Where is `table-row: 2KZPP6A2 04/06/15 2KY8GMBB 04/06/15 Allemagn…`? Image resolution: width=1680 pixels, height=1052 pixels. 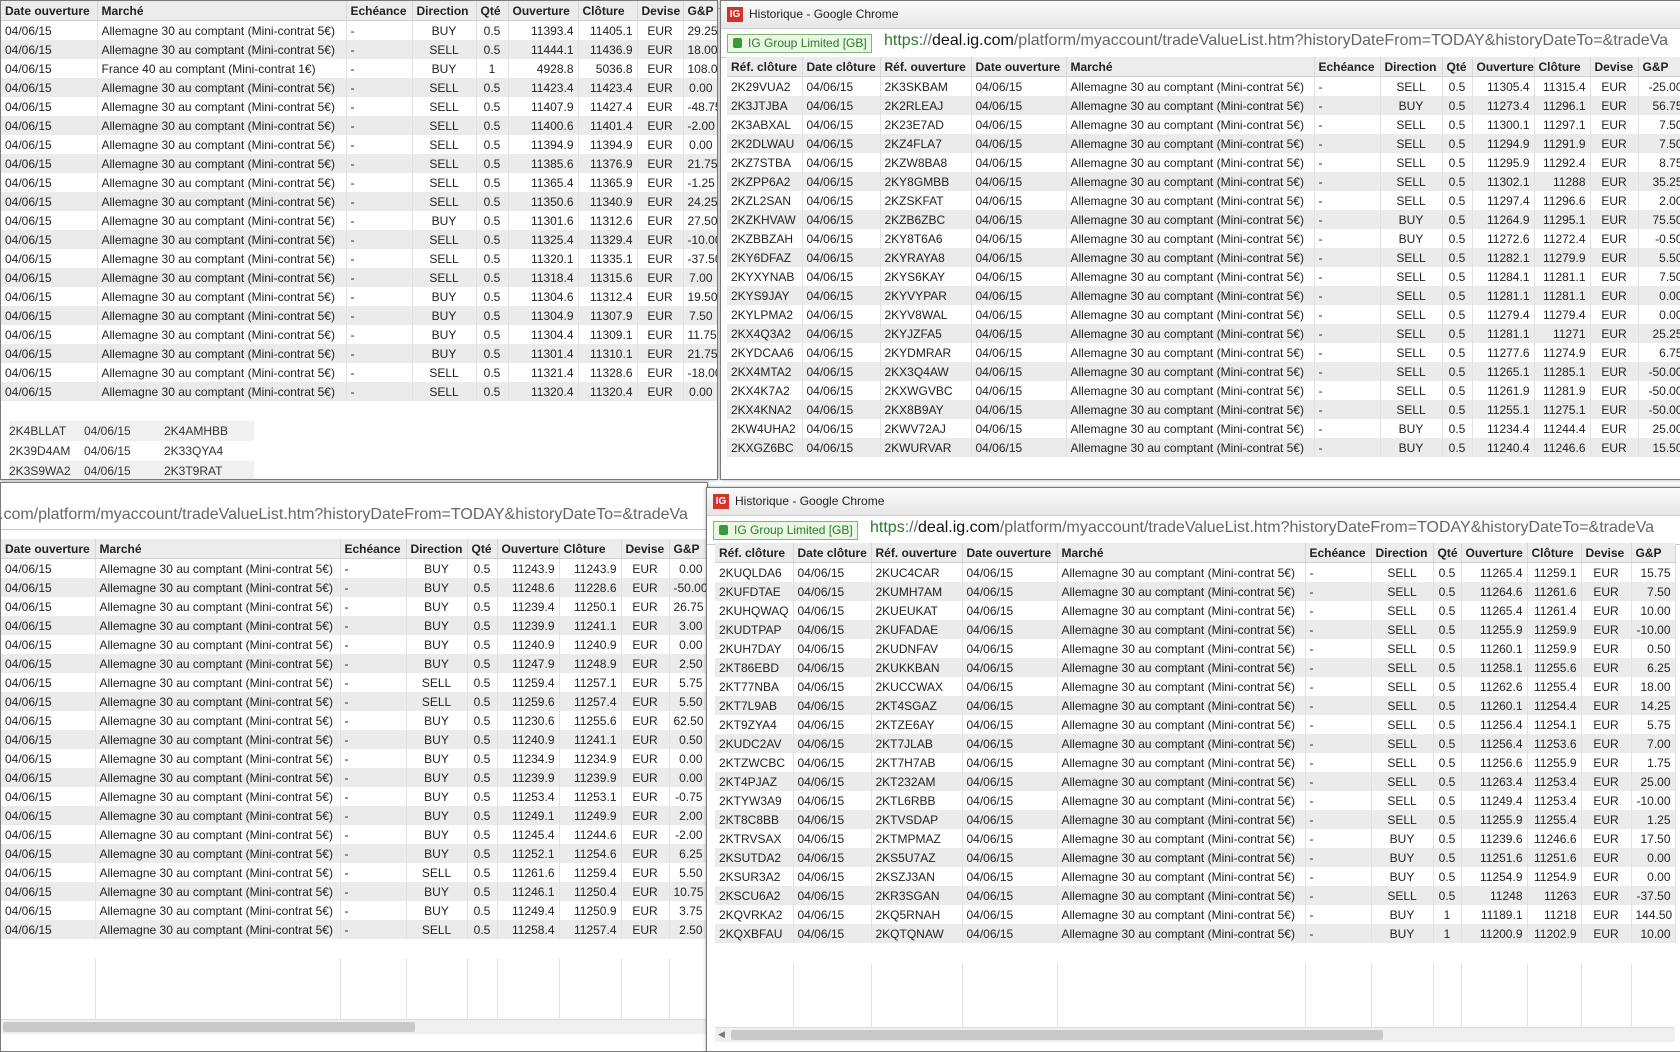
table-row: 2KZPP6A2 04/06/15 2KY8GMBB 04/06/15 Allemagn… is located at coordinates (1203, 181).